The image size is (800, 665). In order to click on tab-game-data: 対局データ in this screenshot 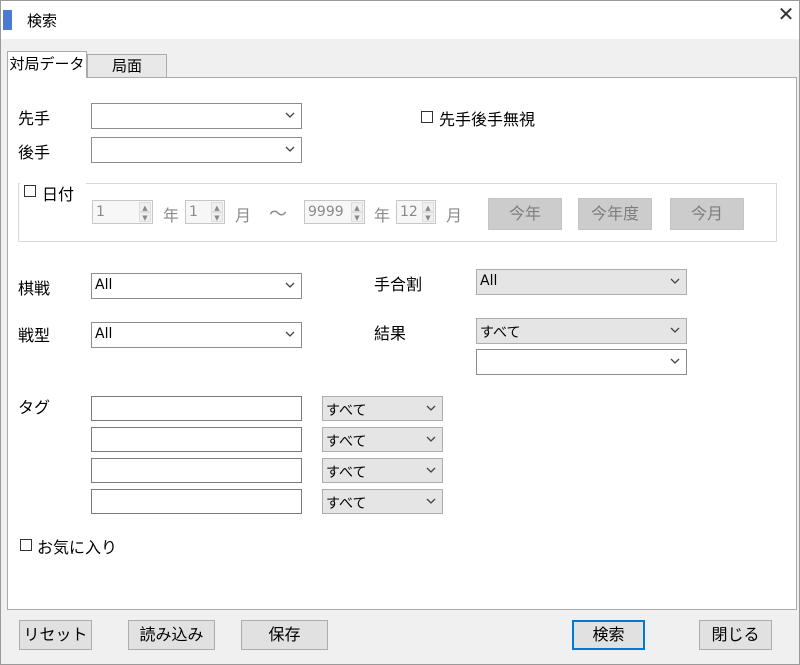, I will do `click(47, 64)`.